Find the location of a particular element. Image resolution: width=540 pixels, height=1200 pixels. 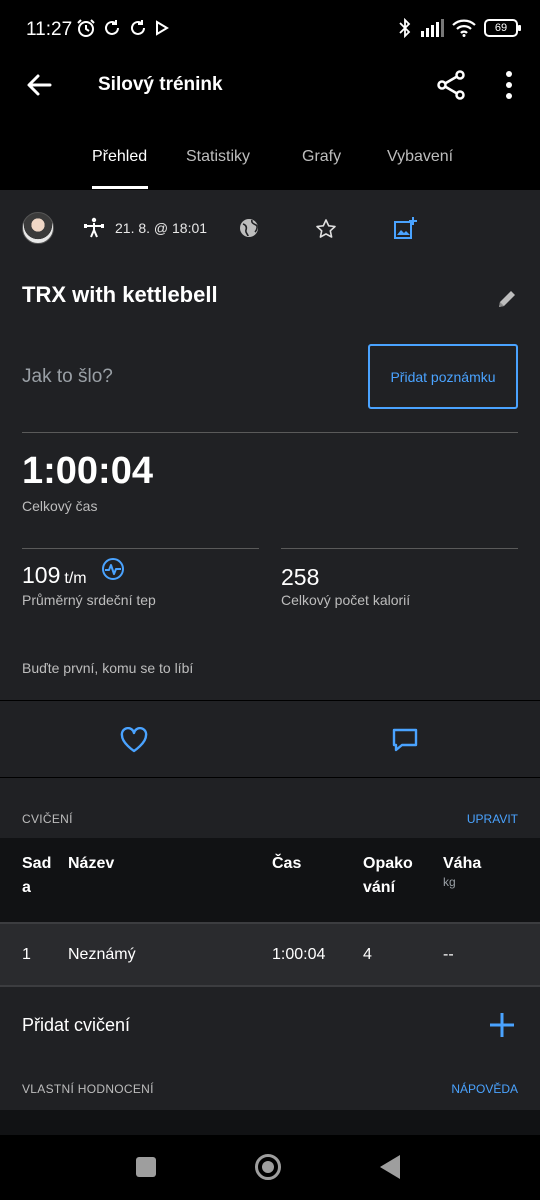

heart-rate-value: 109 t/m is located at coordinates (54, 575).